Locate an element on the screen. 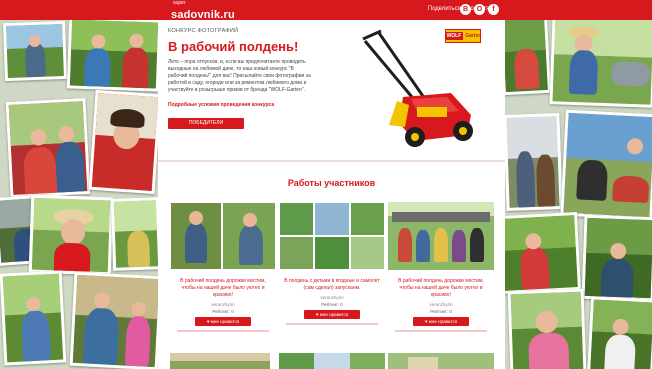  contest-subtitle: КОНКУРС ФОТОГРАФИЙ is located at coordinates (203, 31).